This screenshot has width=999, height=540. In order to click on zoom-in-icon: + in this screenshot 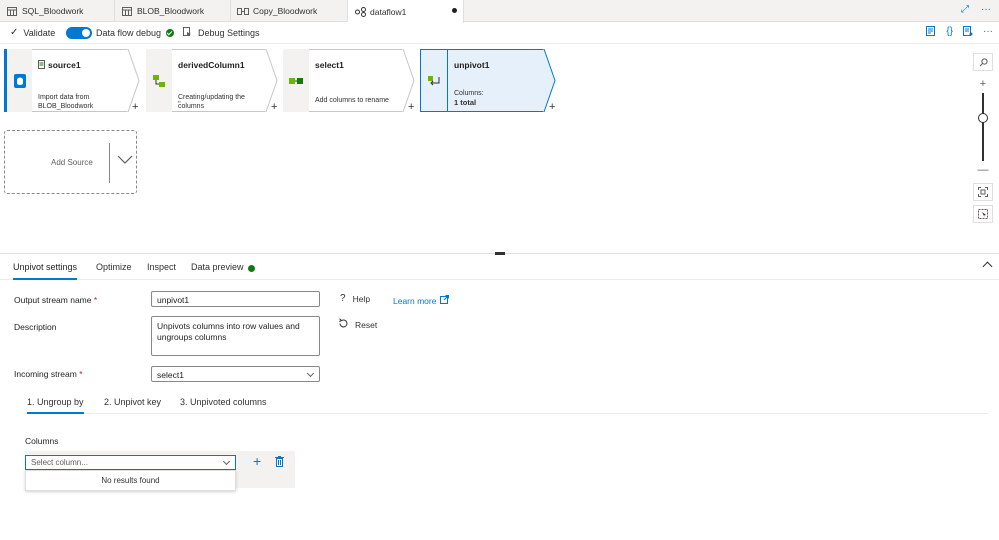, I will do `click(983, 84)`.